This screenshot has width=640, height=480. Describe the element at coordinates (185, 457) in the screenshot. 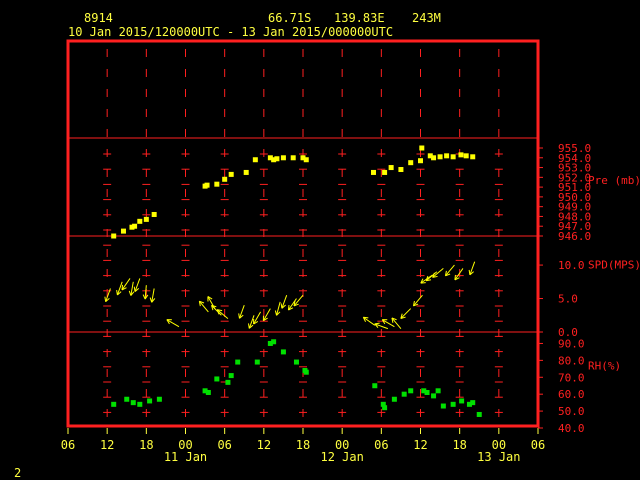

I see `x-day-label: 11 Jan` at that location.